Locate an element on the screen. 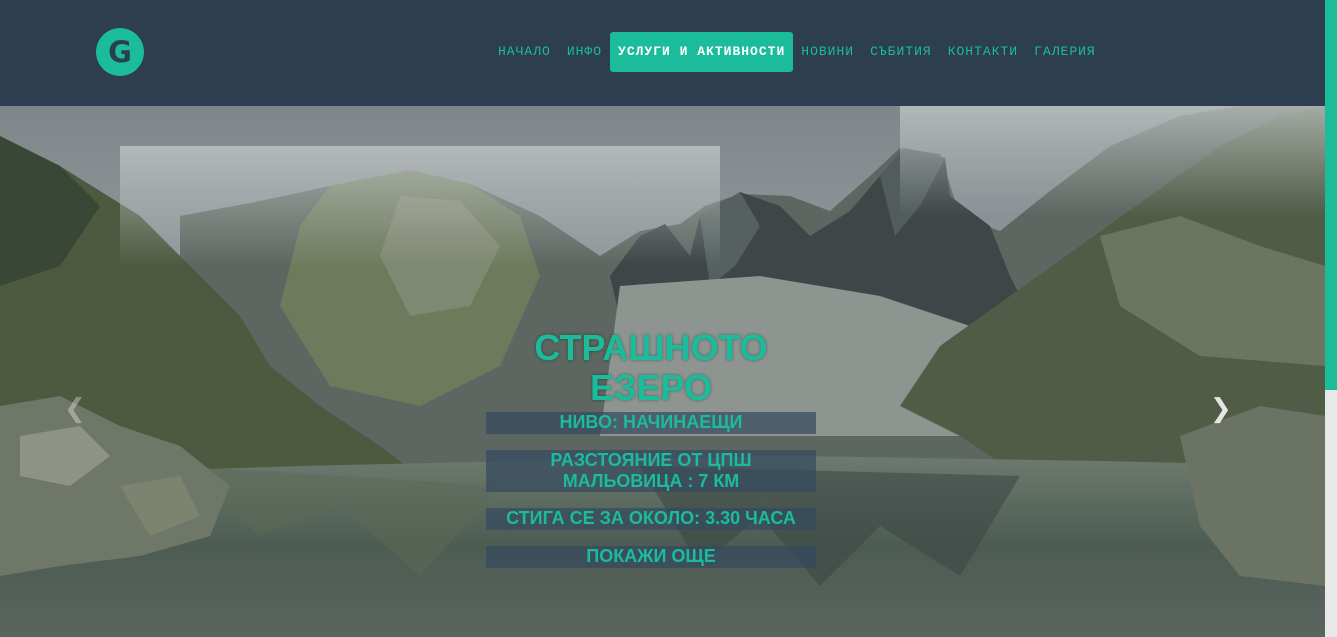 This screenshot has width=1337, height=637. nav-item-home: НАЧАЛО is located at coordinates (524, 52).